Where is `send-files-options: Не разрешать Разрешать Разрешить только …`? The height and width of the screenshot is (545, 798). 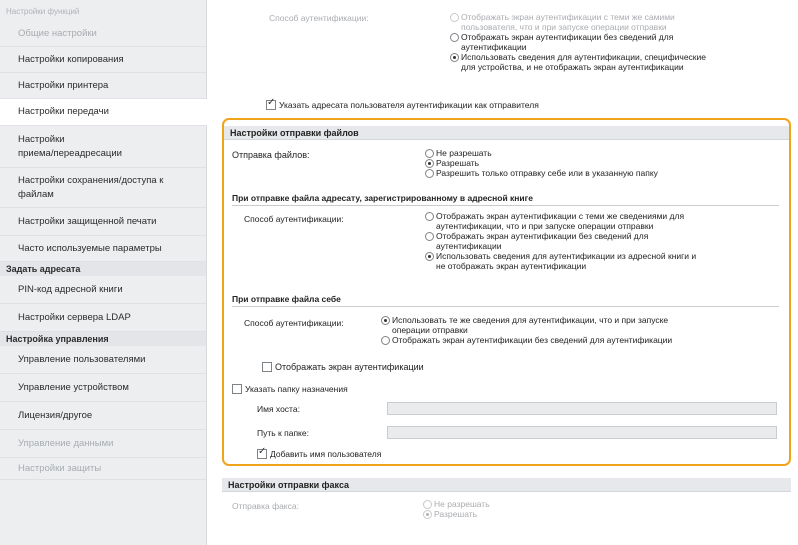 send-files-options: Не разрешать Разрешать Разрешить только … is located at coordinates (541, 163).